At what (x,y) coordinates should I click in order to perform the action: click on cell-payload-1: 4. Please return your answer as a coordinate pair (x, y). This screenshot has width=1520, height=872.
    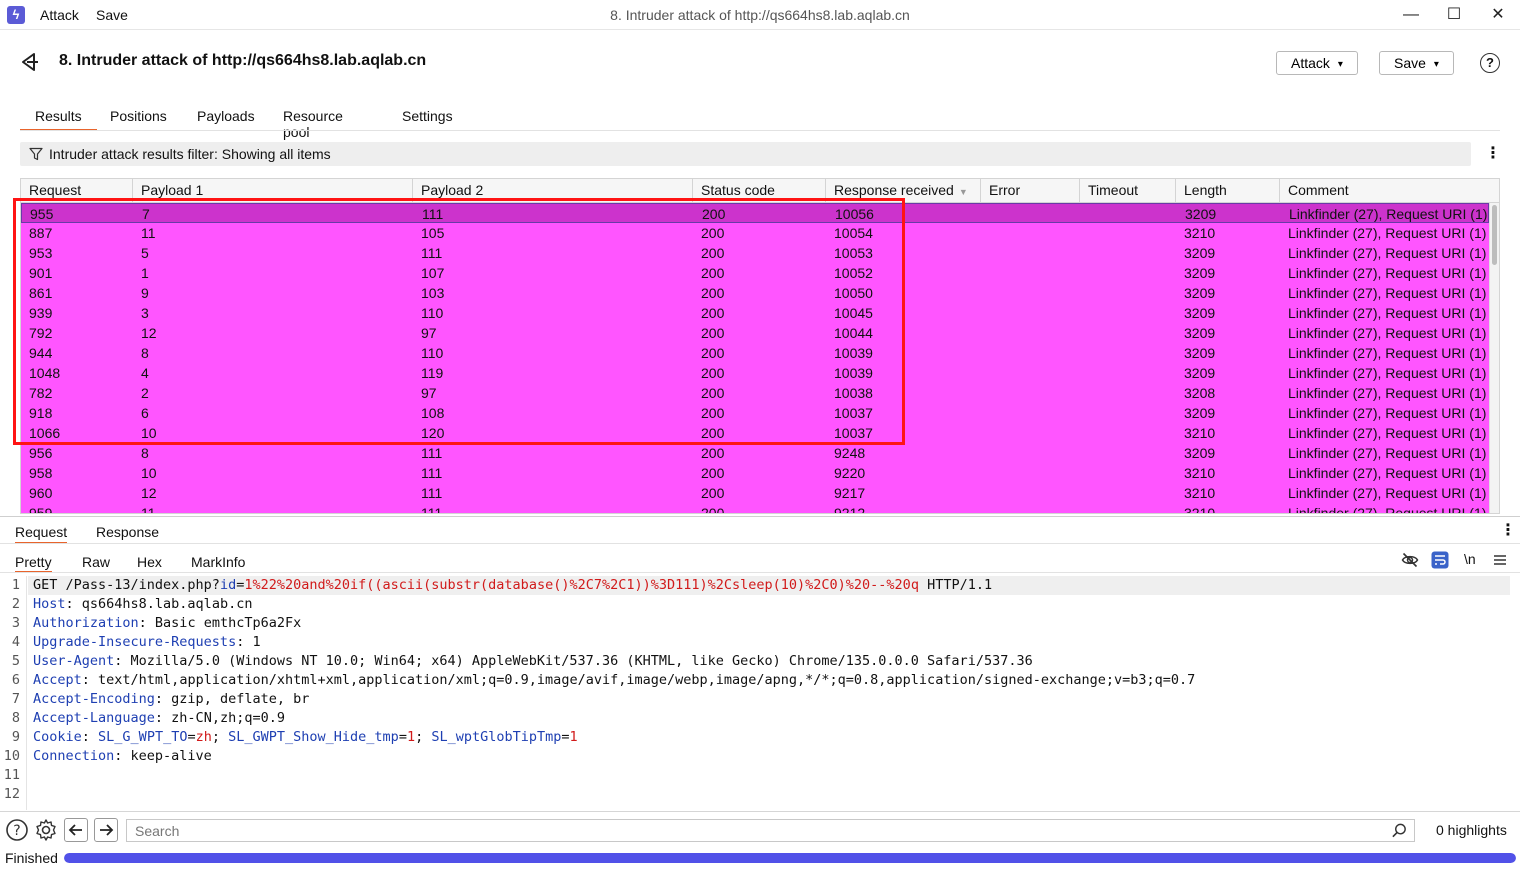
    Looking at the image, I should click on (145, 373).